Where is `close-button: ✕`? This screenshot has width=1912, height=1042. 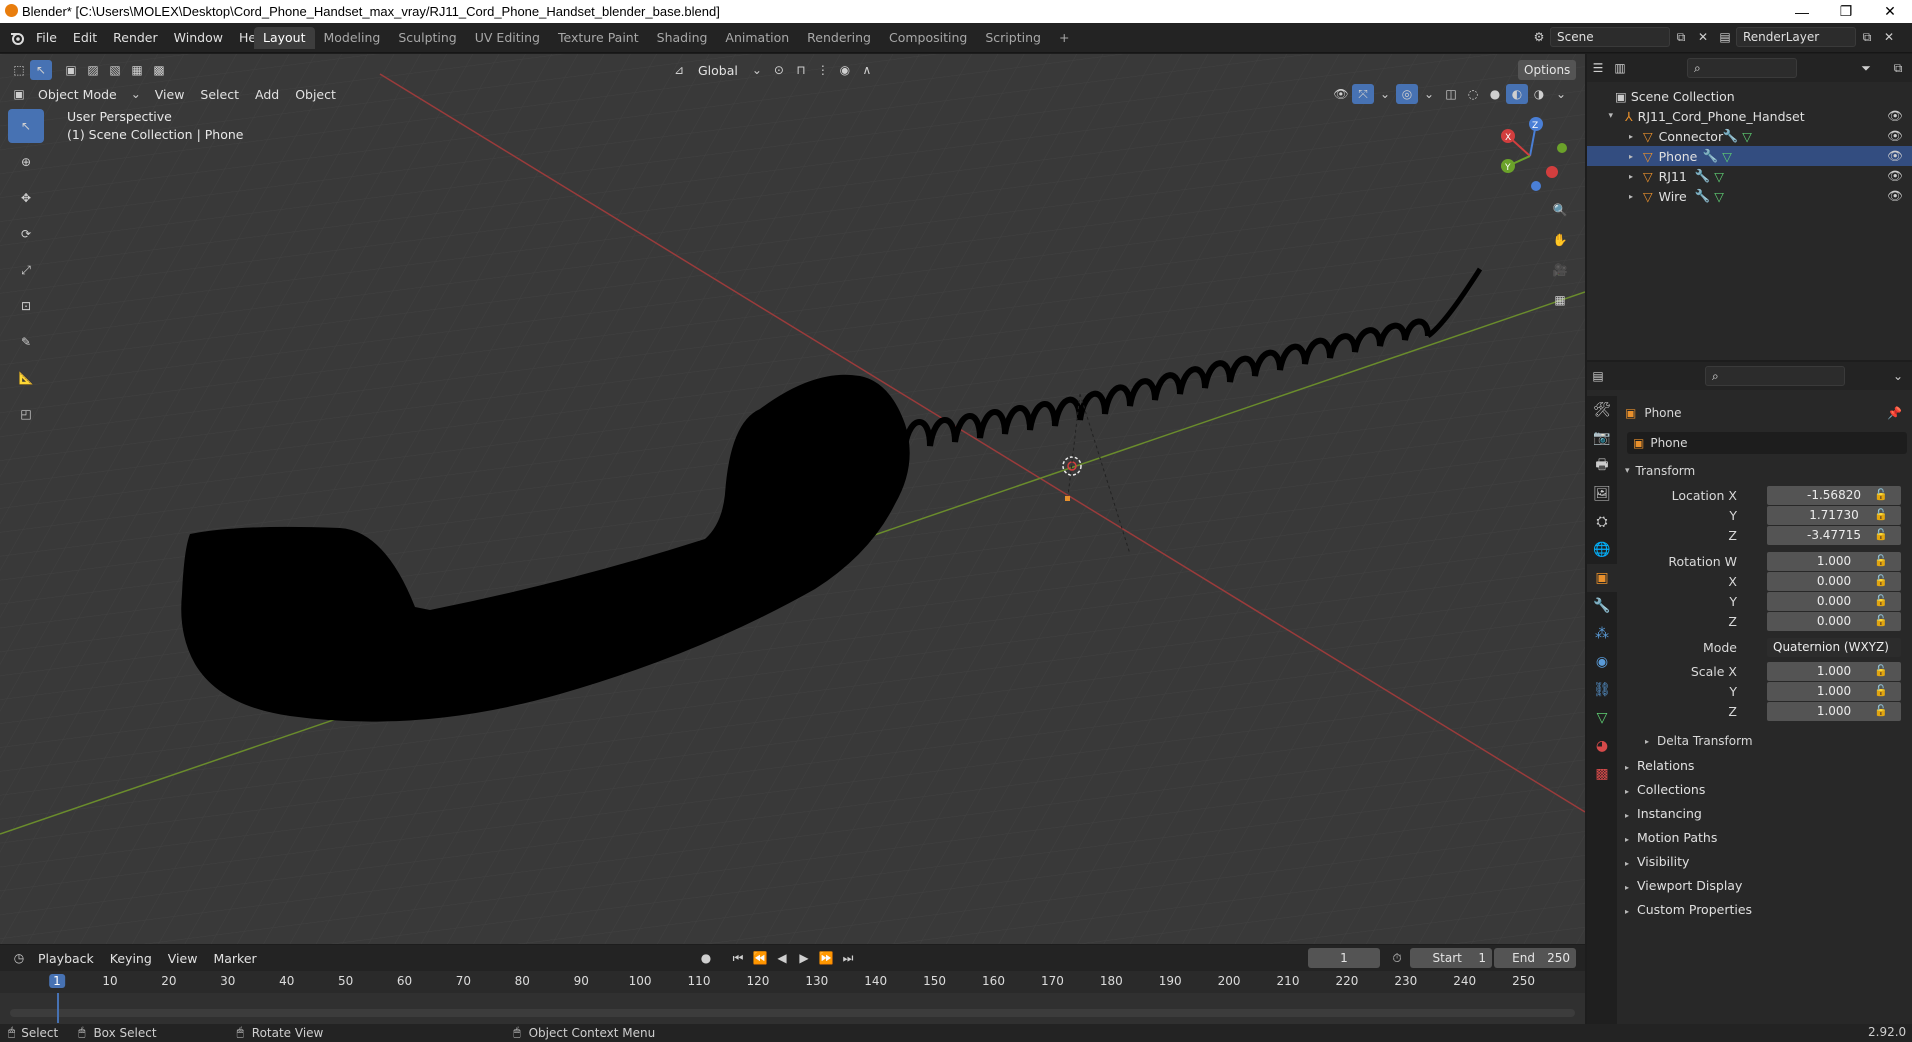 close-button: ✕ is located at coordinates (1890, 11).